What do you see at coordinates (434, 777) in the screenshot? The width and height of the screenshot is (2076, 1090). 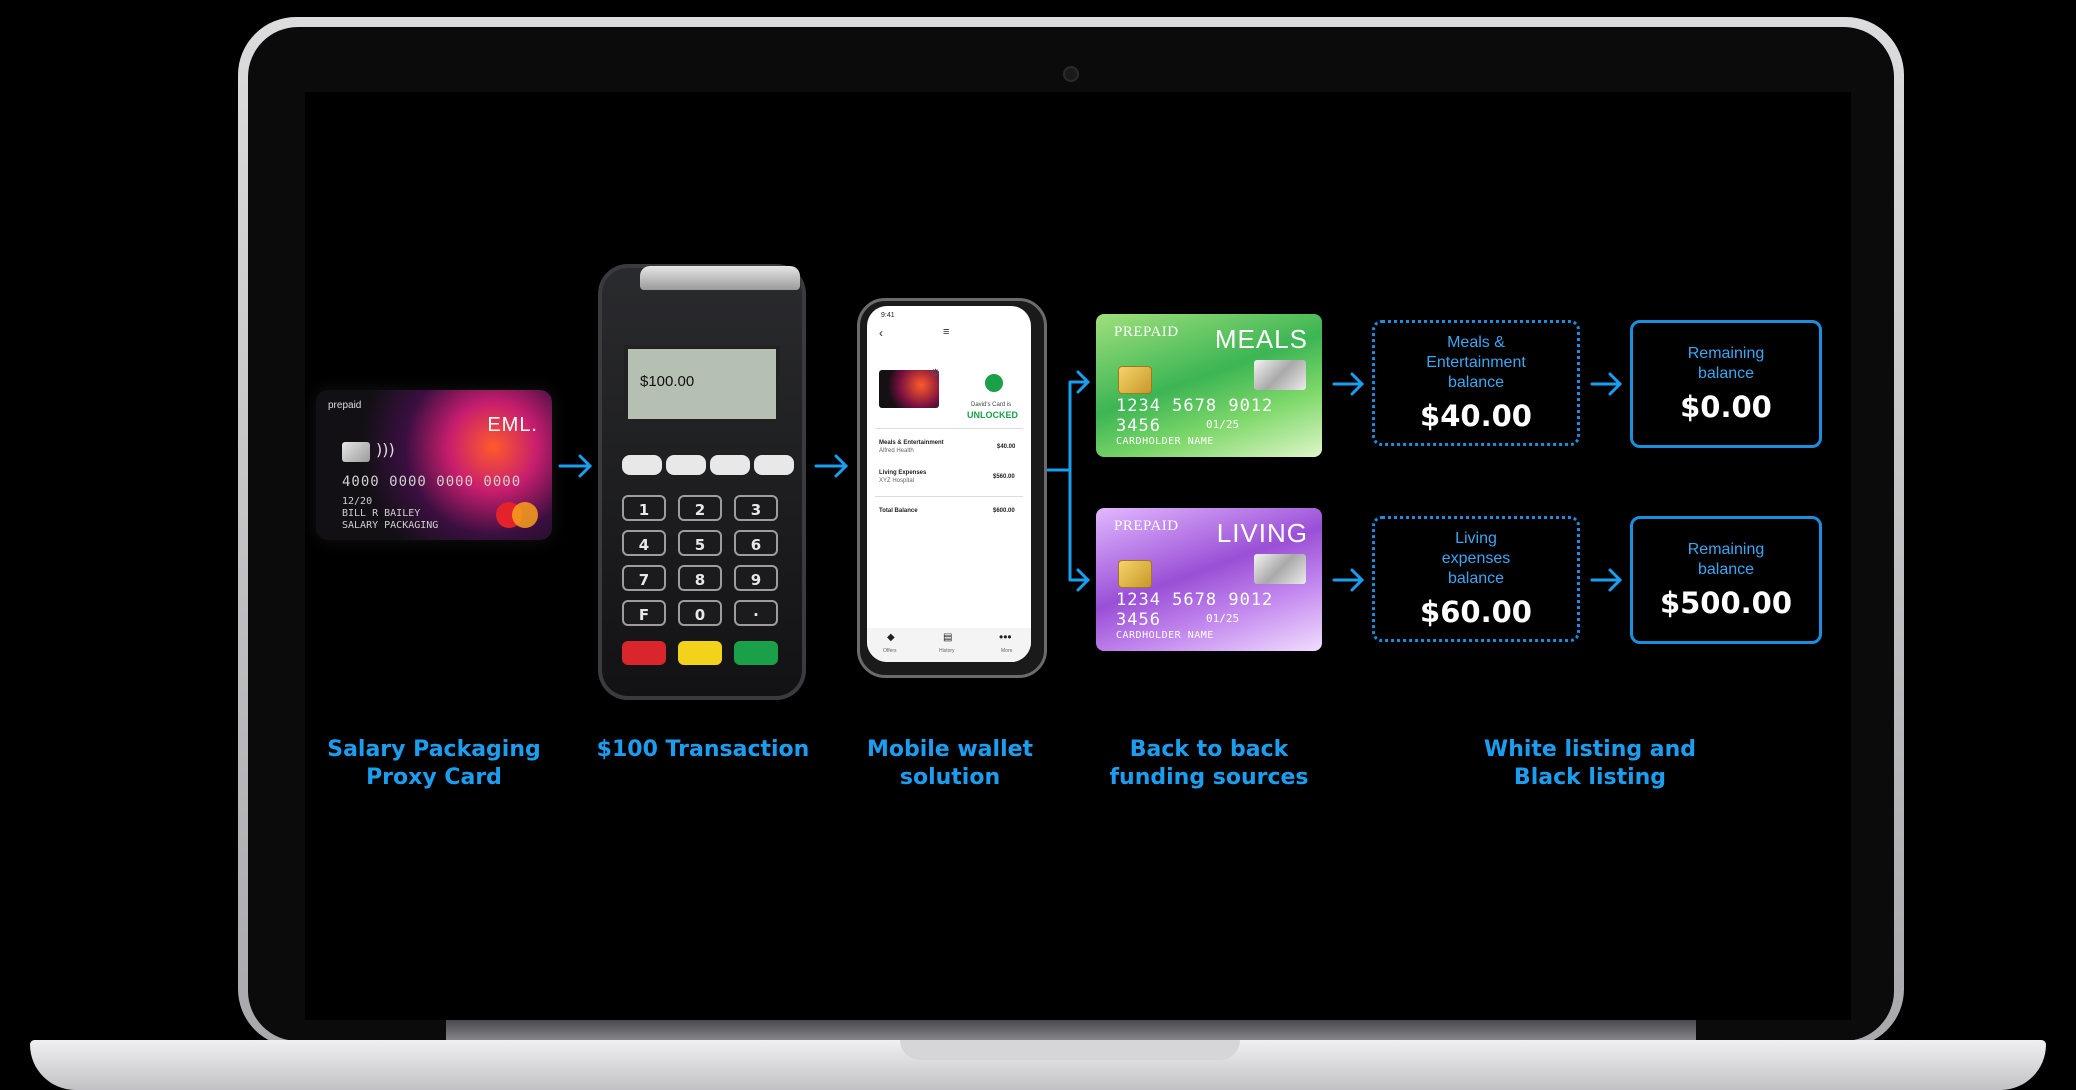 I see `caption-line: Proxy Card` at bounding box center [434, 777].